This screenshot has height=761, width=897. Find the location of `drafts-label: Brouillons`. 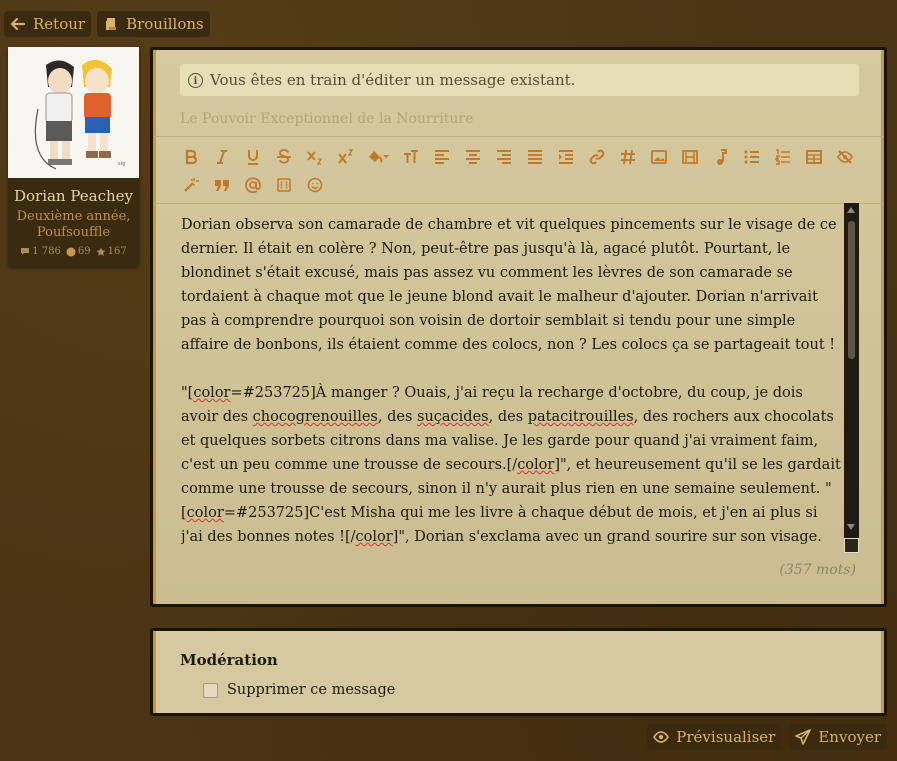

drafts-label: Brouillons is located at coordinates (165, 24).